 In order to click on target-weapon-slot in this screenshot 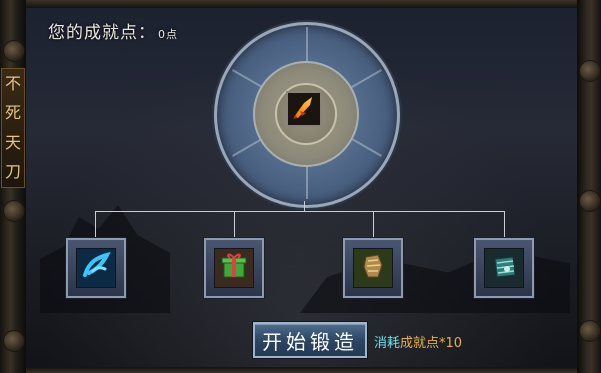, I will do `click(304, 109)`.